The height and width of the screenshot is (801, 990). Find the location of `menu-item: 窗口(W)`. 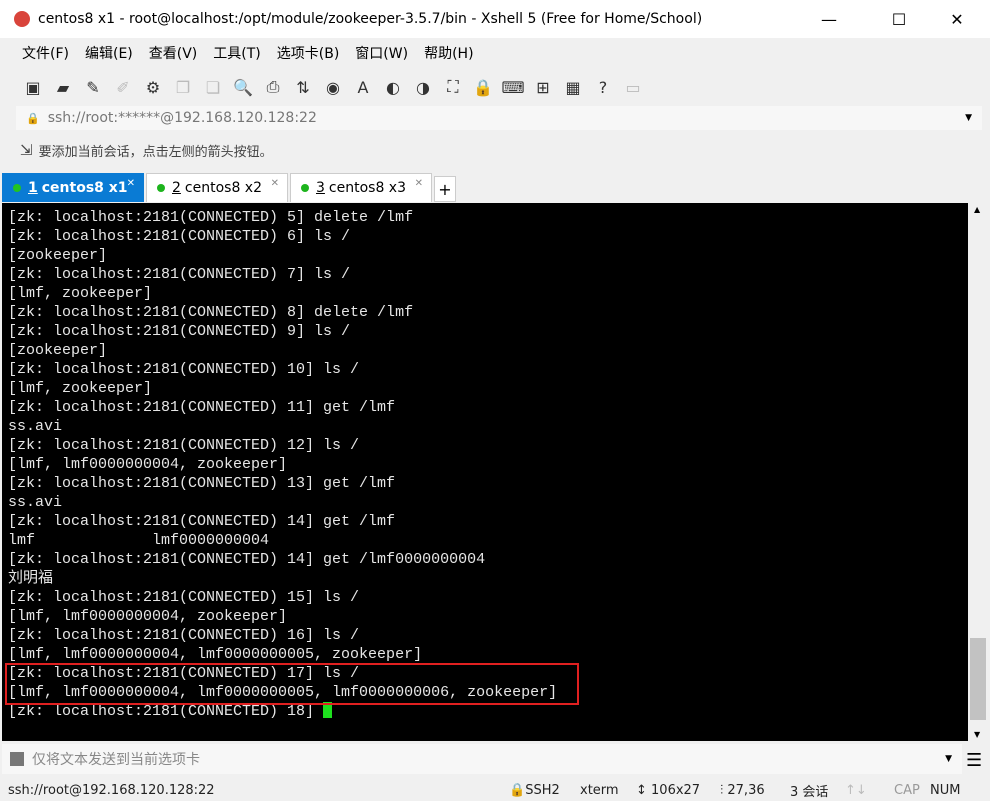

menu-item: 窗口(W) is located at coordinates (381, 53).